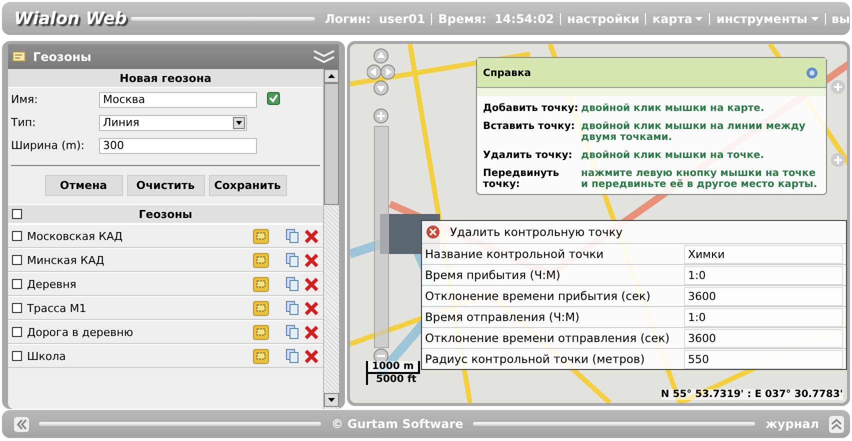 Image resolution: width=852 pixels, height=441 pixels. I want to click on input-field: Москва, so click(178, 100).